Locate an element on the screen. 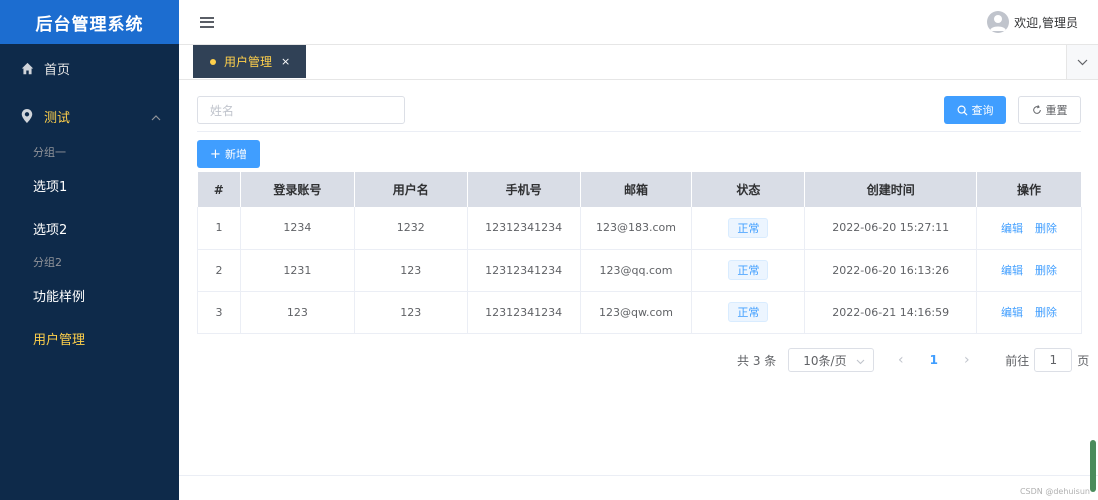 The width and height of the screenshot is (1098, 500). cell-index: 2 is located at coordinates (219, 270).